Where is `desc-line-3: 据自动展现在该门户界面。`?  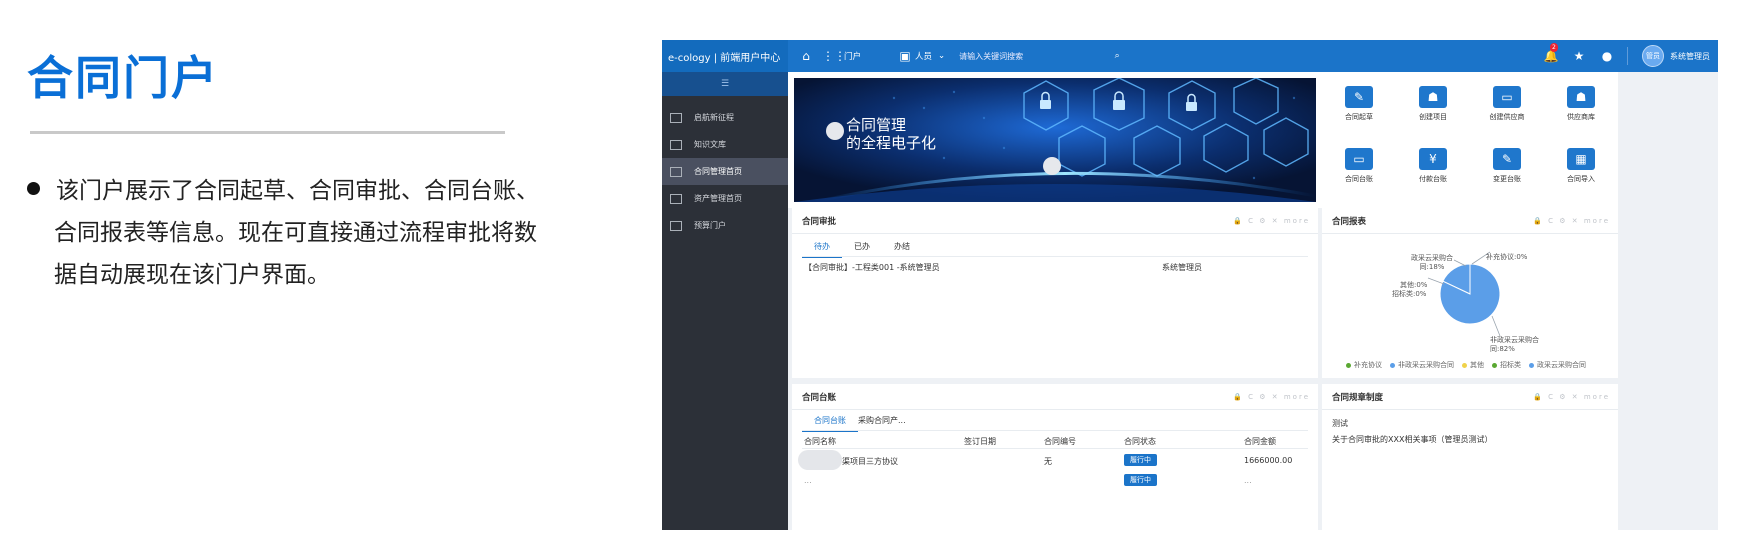 desc-line-3: 据自动展现在该门户界面。 is located at coordinates (192, 275).